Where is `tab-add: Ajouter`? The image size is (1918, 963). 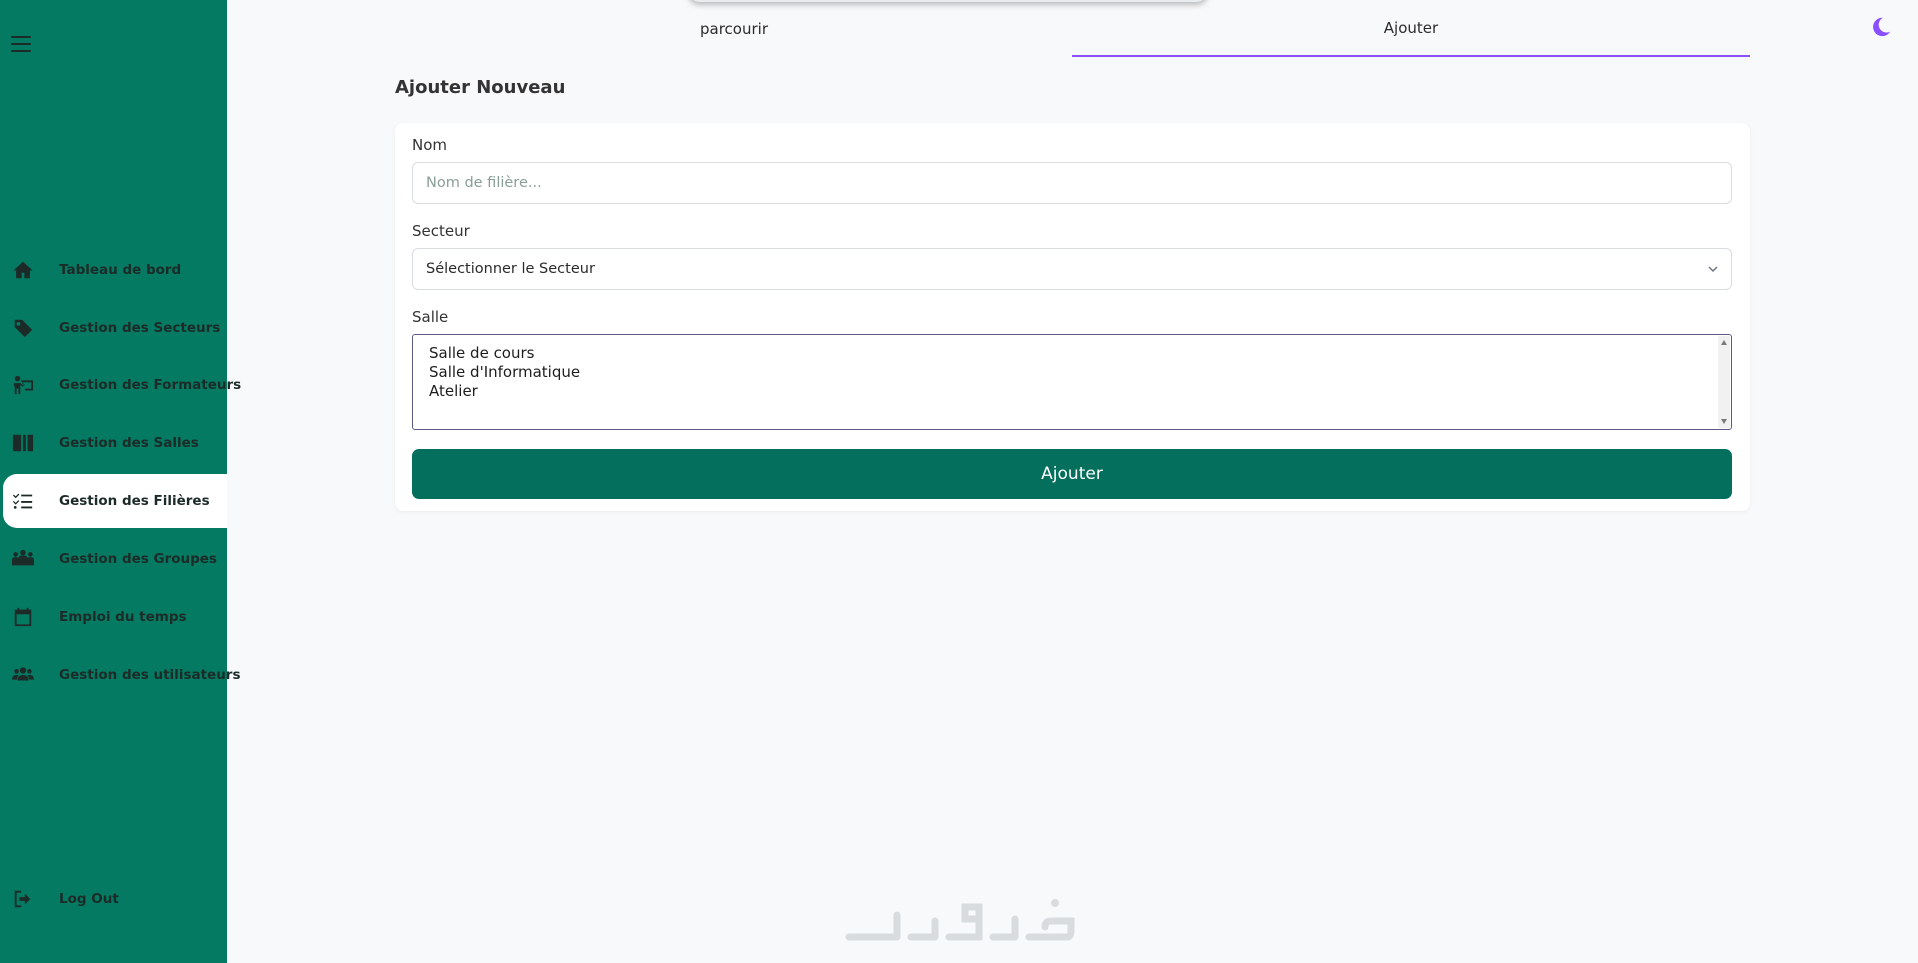 tab-add: Ajouter is located at coordinates (1411, 28).